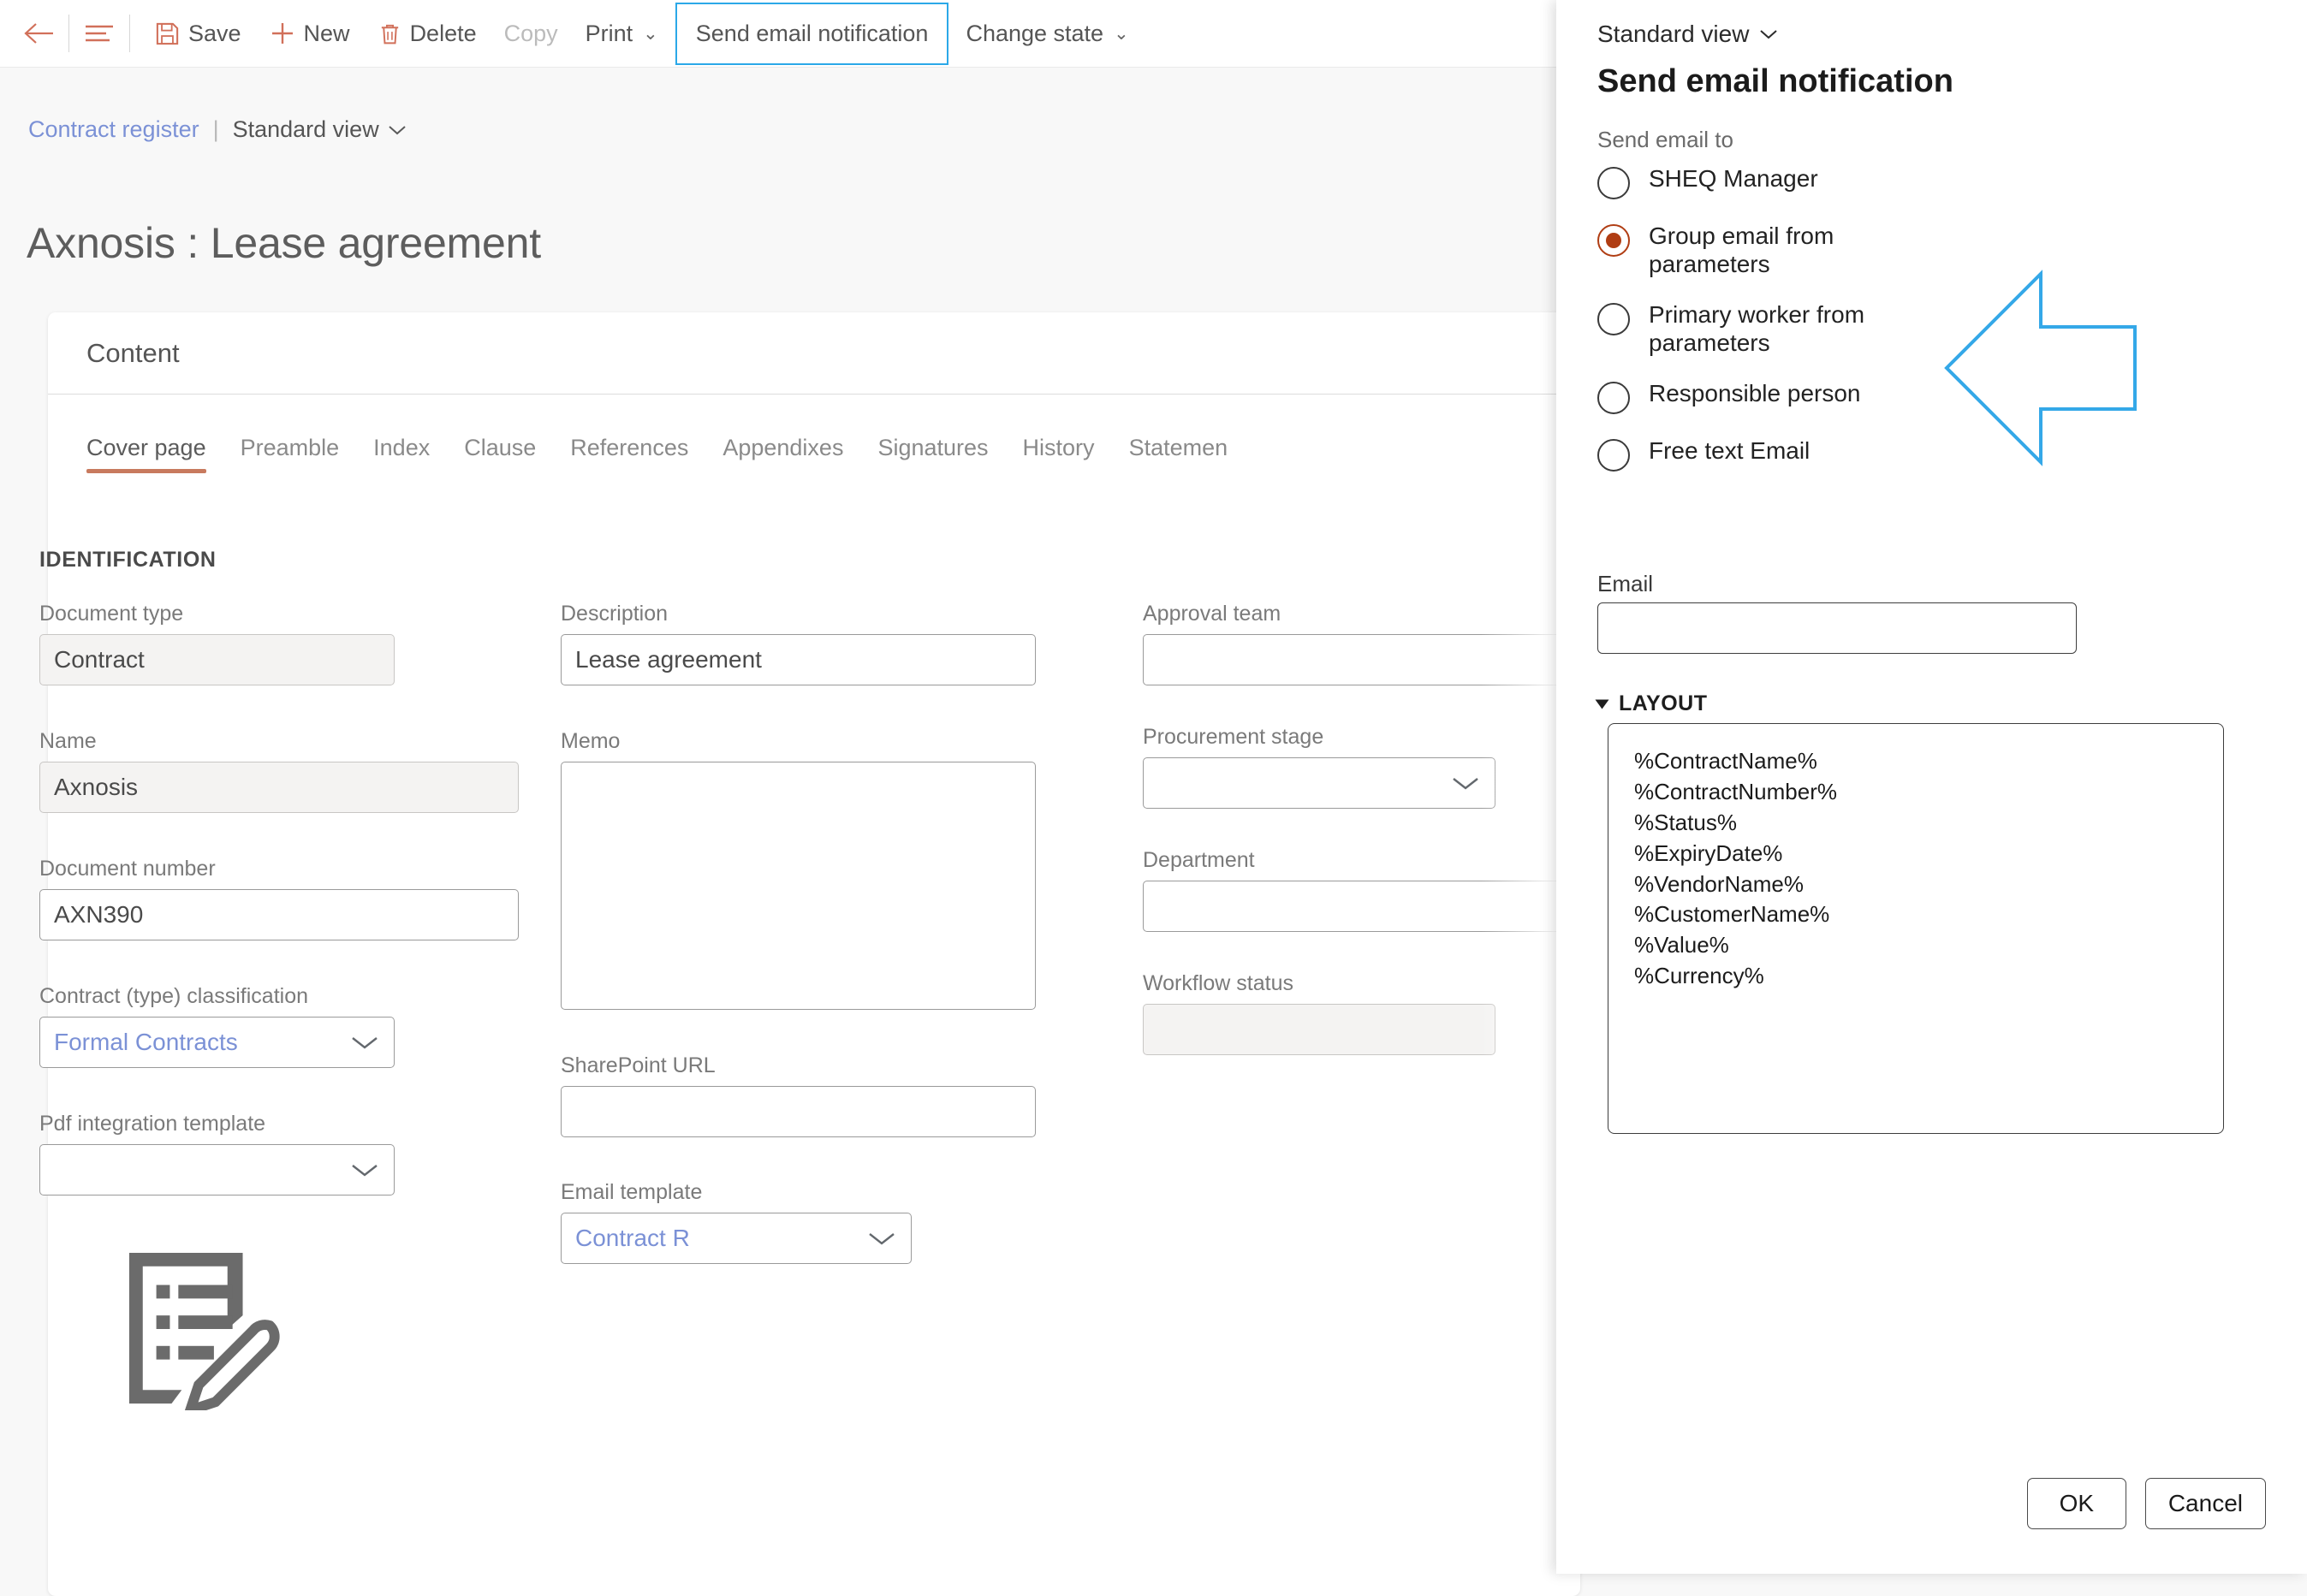 Image resolution: width=2307 pixels, height=1596 pixels. Describe the element at coordinates (1673, 34) in the screenshot. I see `panel-view-label: Standard view` at that location.